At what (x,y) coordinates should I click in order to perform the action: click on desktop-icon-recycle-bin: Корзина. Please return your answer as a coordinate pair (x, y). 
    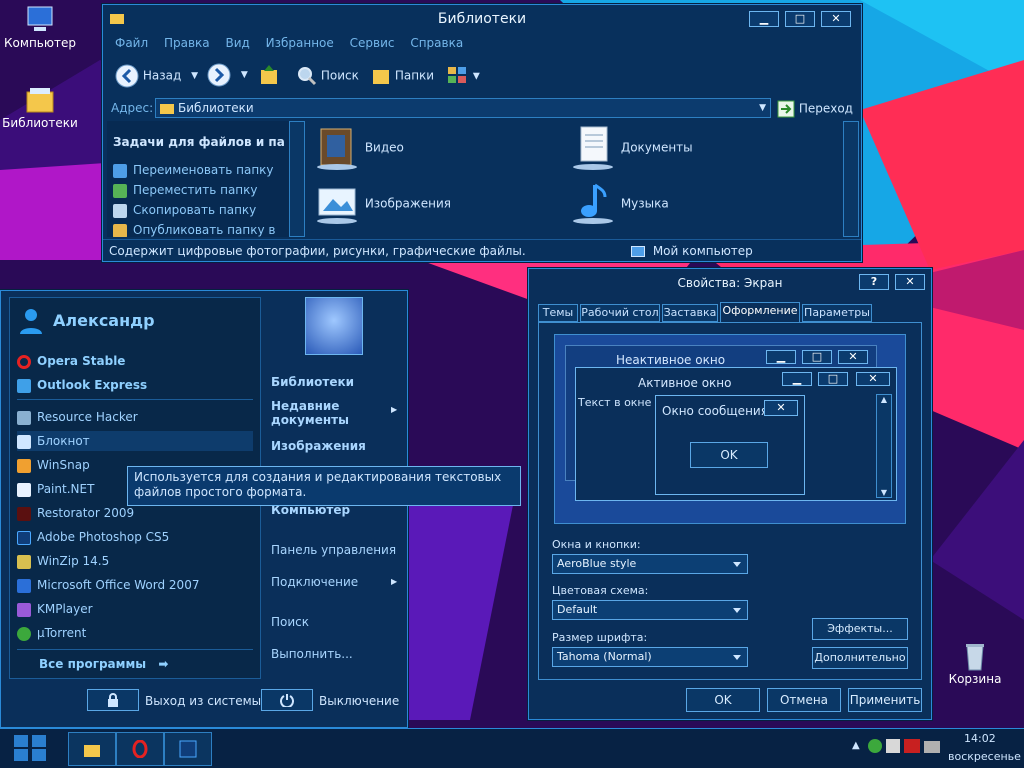
    Looking at the image, I should click on (975, 663).